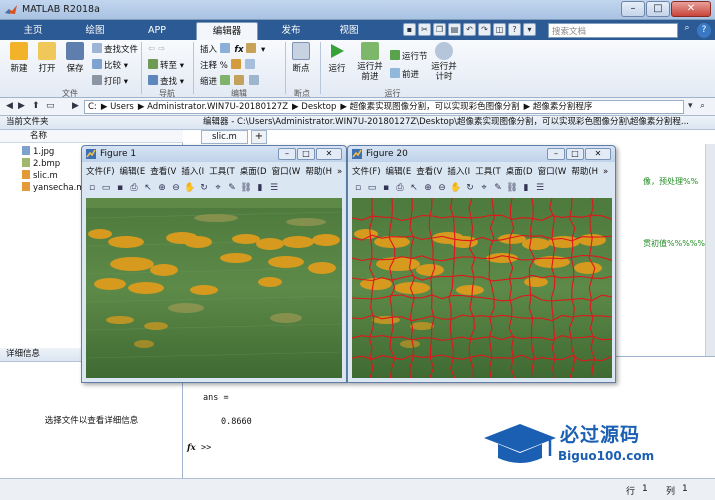  What do you see at coordinates (529, 29) in the screenshot?
I see `dropdown-icon: ▾` at bounding box center [529, 29].